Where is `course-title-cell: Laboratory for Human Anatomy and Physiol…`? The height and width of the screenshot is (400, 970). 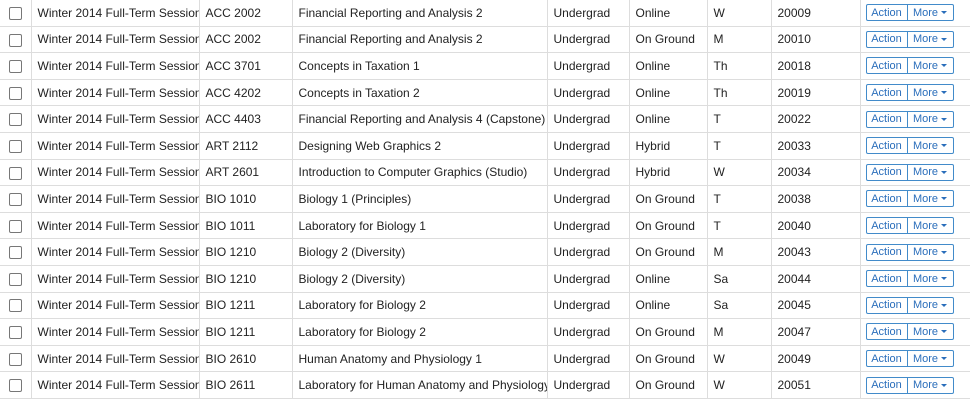
course-title-cell: Laboratory for Human Anatomy and Physiol… is located at coordinates (419, 385).